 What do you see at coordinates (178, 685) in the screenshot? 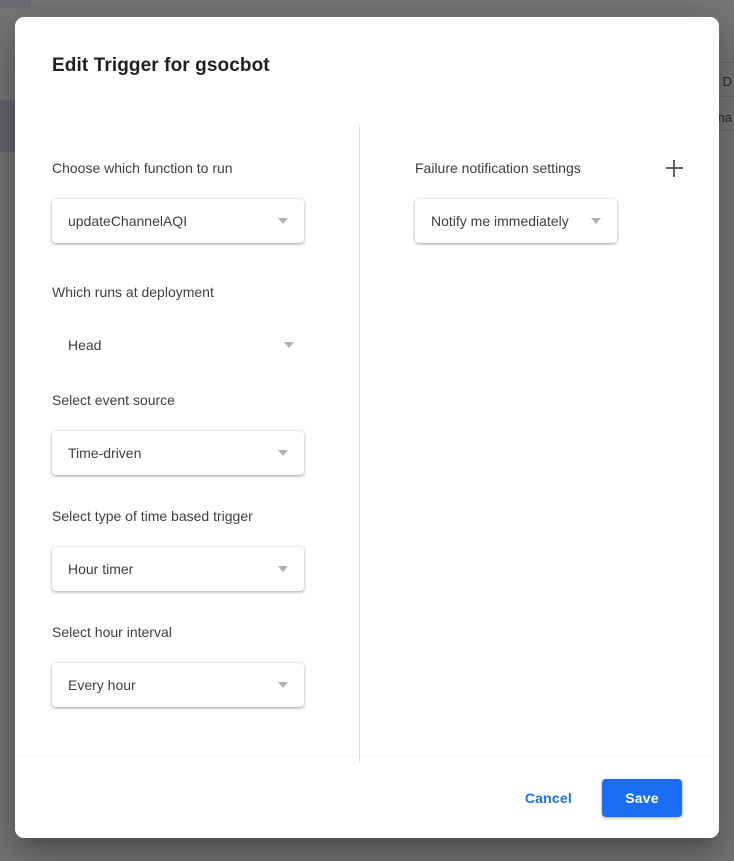
I see `select-hour-interval: Every hour` at bounding box center [178, 685].